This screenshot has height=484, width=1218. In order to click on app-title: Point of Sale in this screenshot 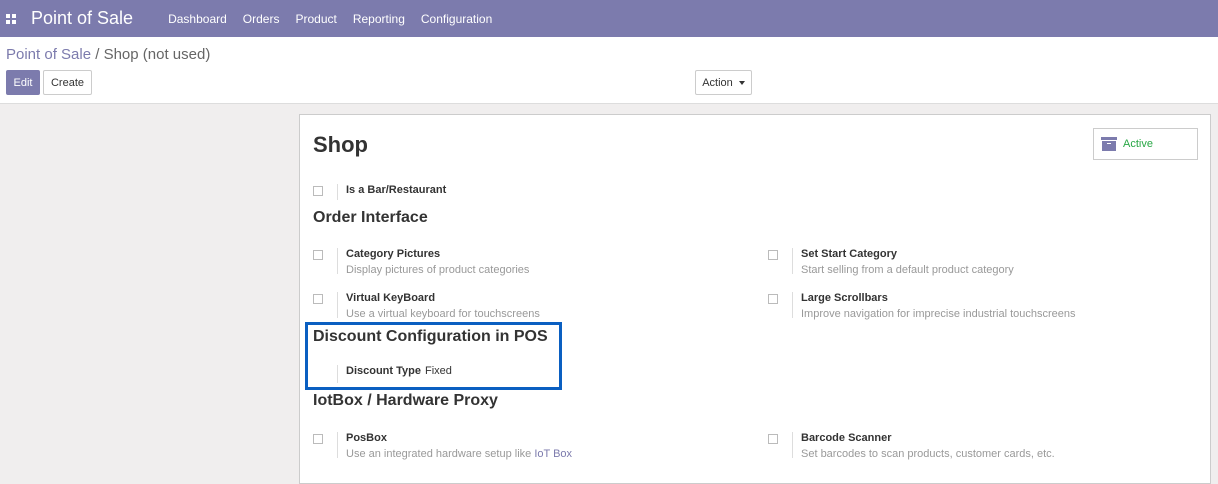, I will do `click(82, 18)`.